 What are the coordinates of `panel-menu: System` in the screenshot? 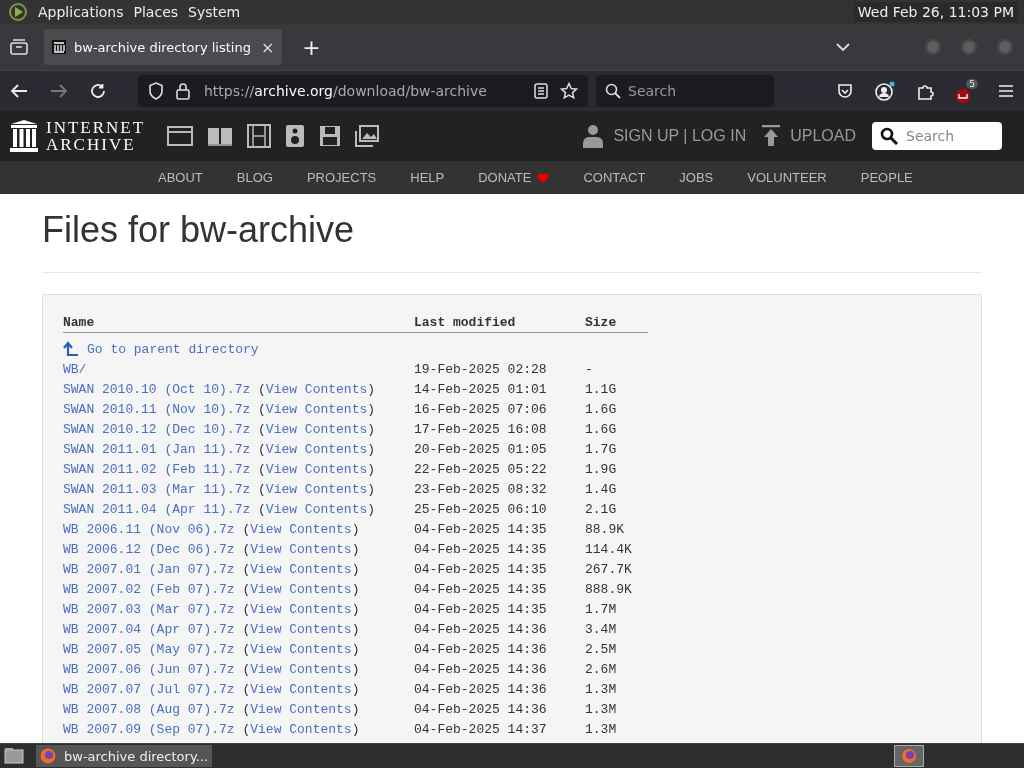 It's located at (214, 12).